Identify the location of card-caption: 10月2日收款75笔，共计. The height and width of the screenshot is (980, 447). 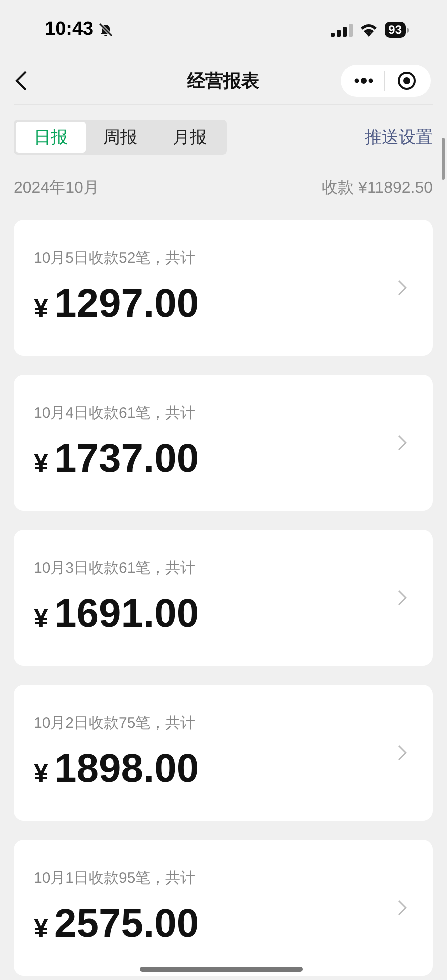
(115, 724).